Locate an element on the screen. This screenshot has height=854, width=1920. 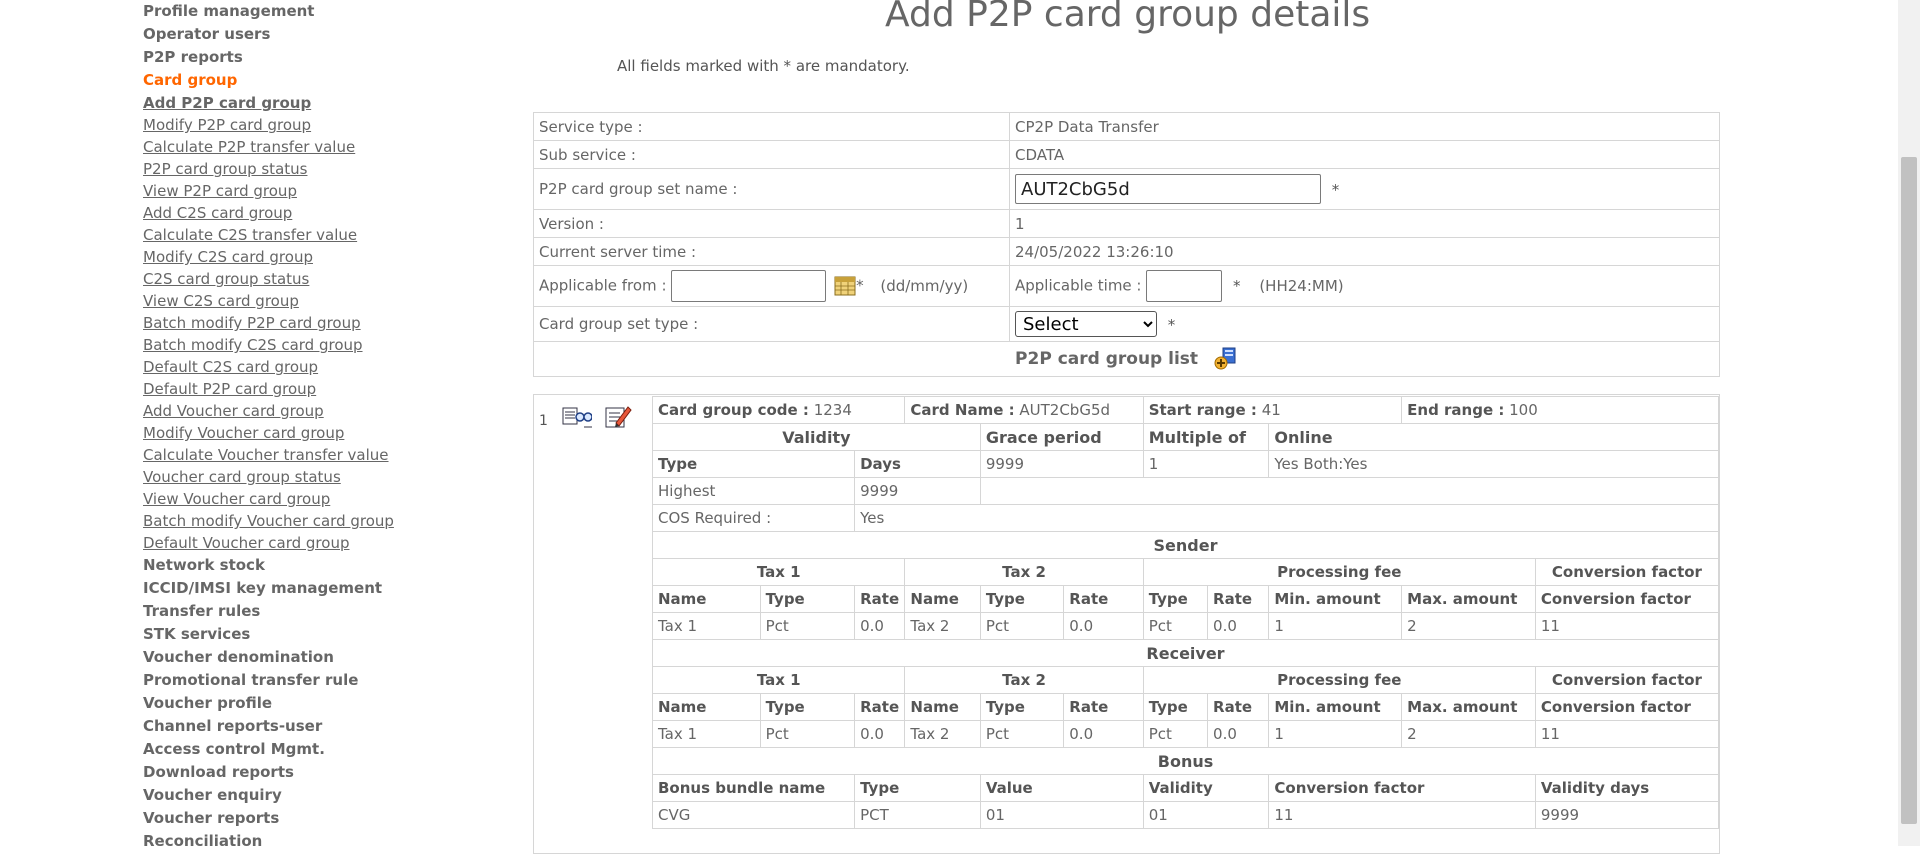
page-title: Add P2P card group details is located at coordinates (1128, 17).